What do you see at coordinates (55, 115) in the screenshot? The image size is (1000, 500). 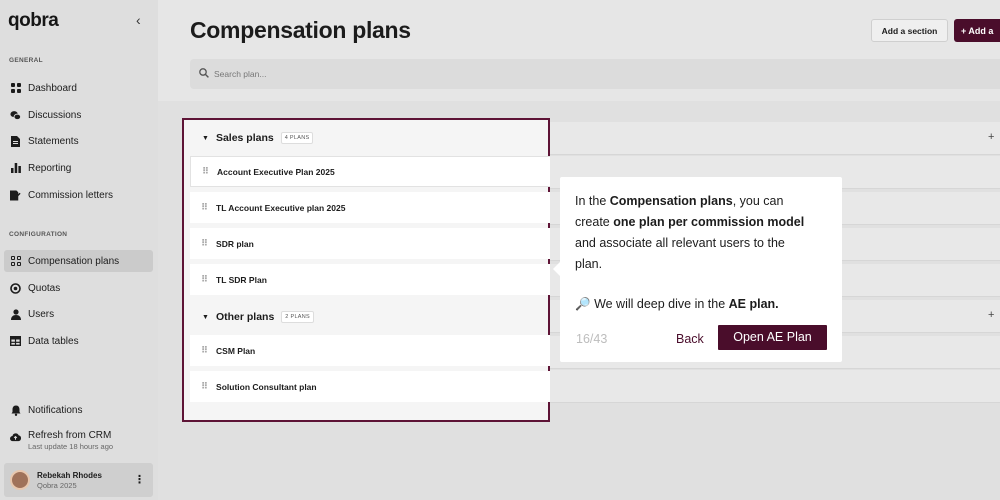 I see `sidebar-item-label: Discussions` at bounding box center [55, 115].